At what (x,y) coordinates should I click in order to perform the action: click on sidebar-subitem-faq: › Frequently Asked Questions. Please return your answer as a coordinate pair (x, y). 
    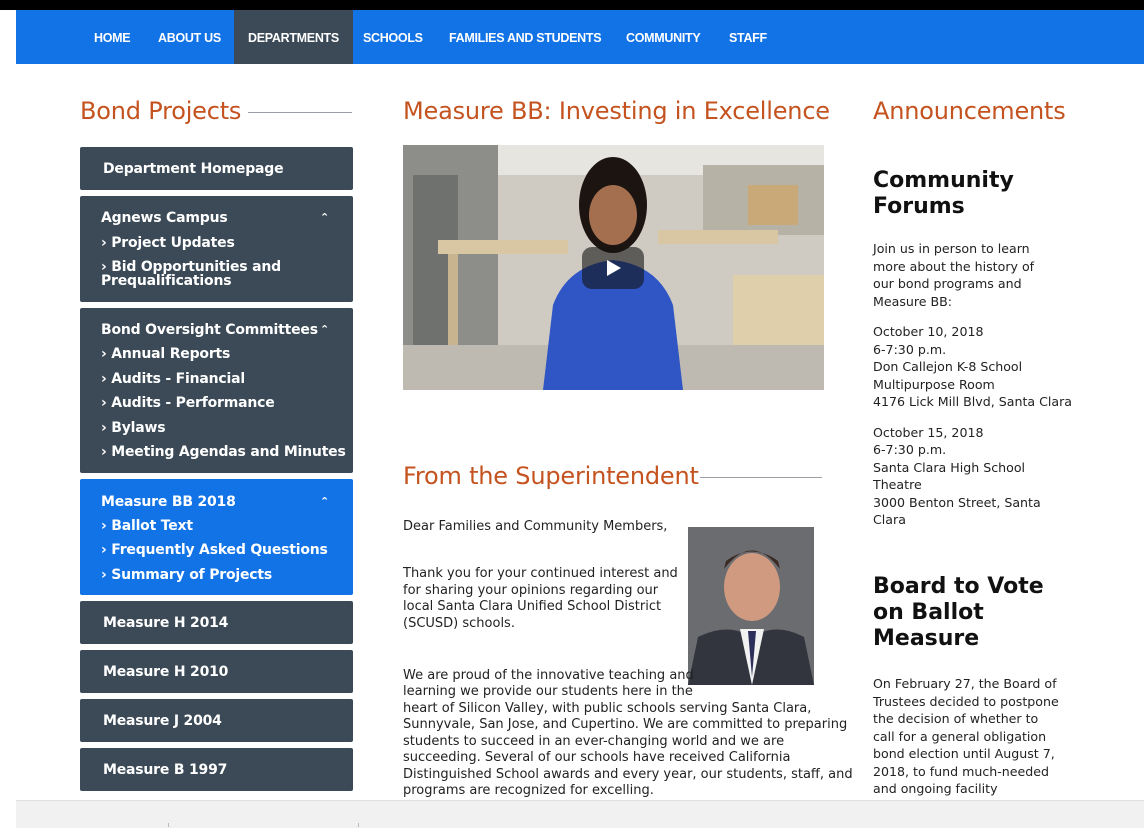
    Looking at the image, I should click on (223, 550).